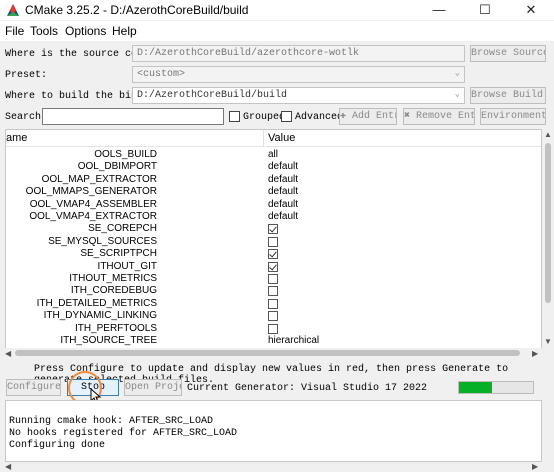 This screenshot has width=554, height=472. Describe the element at coordinates (26, 117) in the screenshot. I see `search-label: Search:` at that location.